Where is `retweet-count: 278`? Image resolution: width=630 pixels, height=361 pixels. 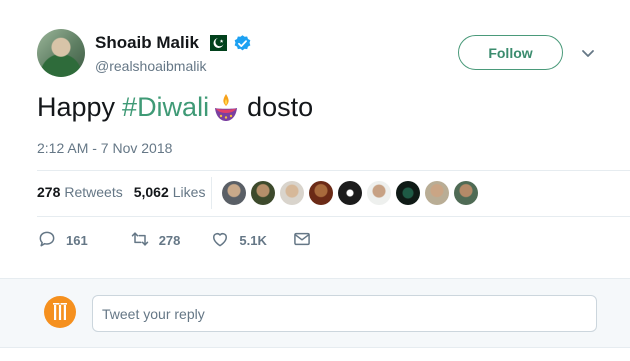 retweet-count: 278 is located at coordinates (170, 240).